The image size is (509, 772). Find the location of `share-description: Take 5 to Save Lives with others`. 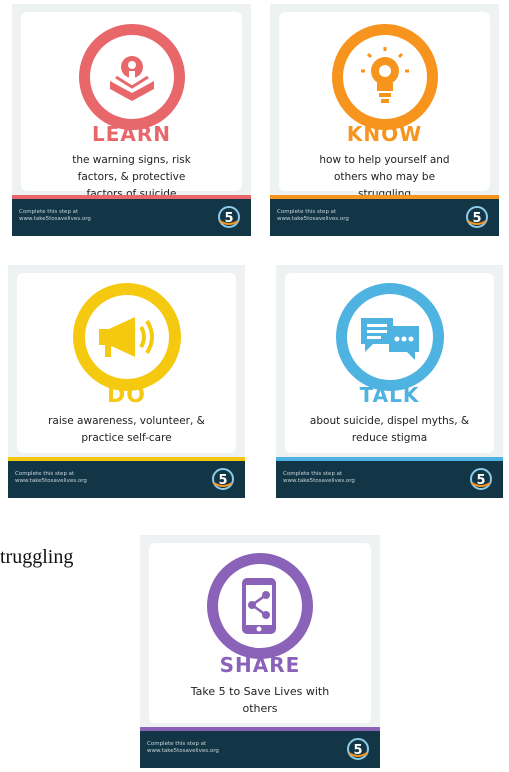

share-description: Take 5 to Save Lives with others is located at coordinates (260, 700).